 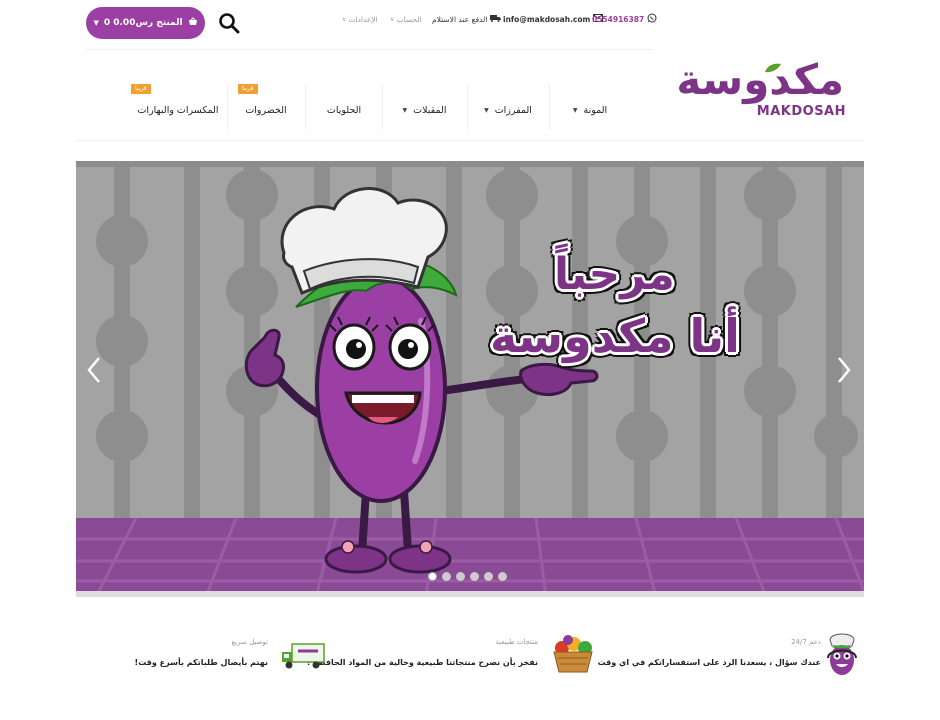 I want to click on nav-label: المكسرات والبهارات, so click(x=178, y=110).